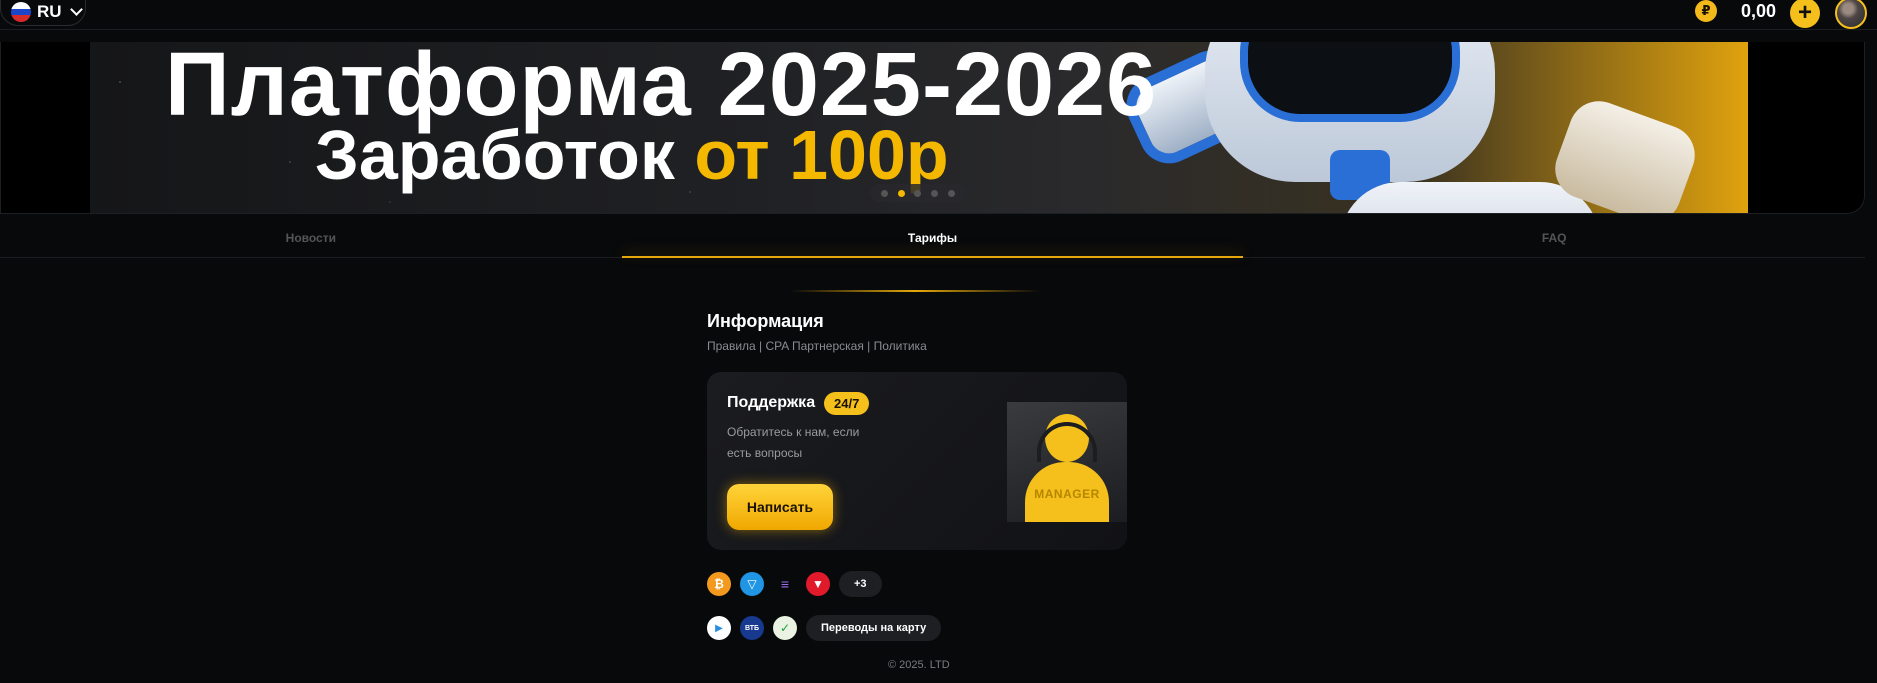 Image resolution: width=1877 pixels, height=683 pixels. What do you see at coordinates (821, 155) in the screenshot?
I see `banner-highlight: от 100р` at bounding box center [821, 155].